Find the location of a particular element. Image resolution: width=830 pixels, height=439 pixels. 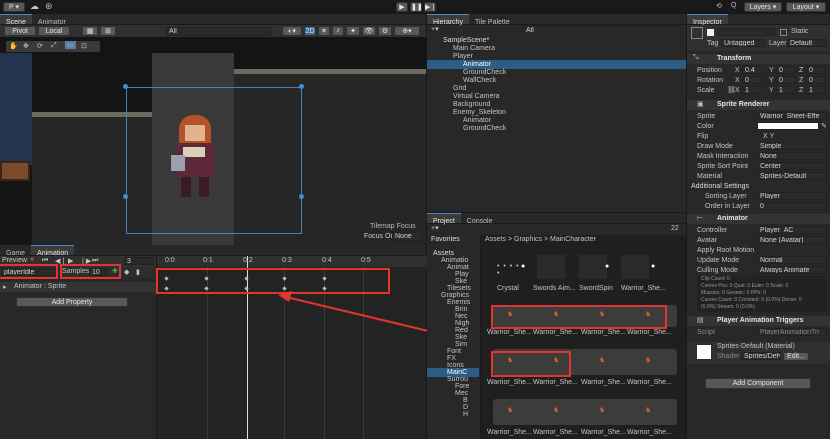

scale-z: 1 is located at coordinates (816, 90).